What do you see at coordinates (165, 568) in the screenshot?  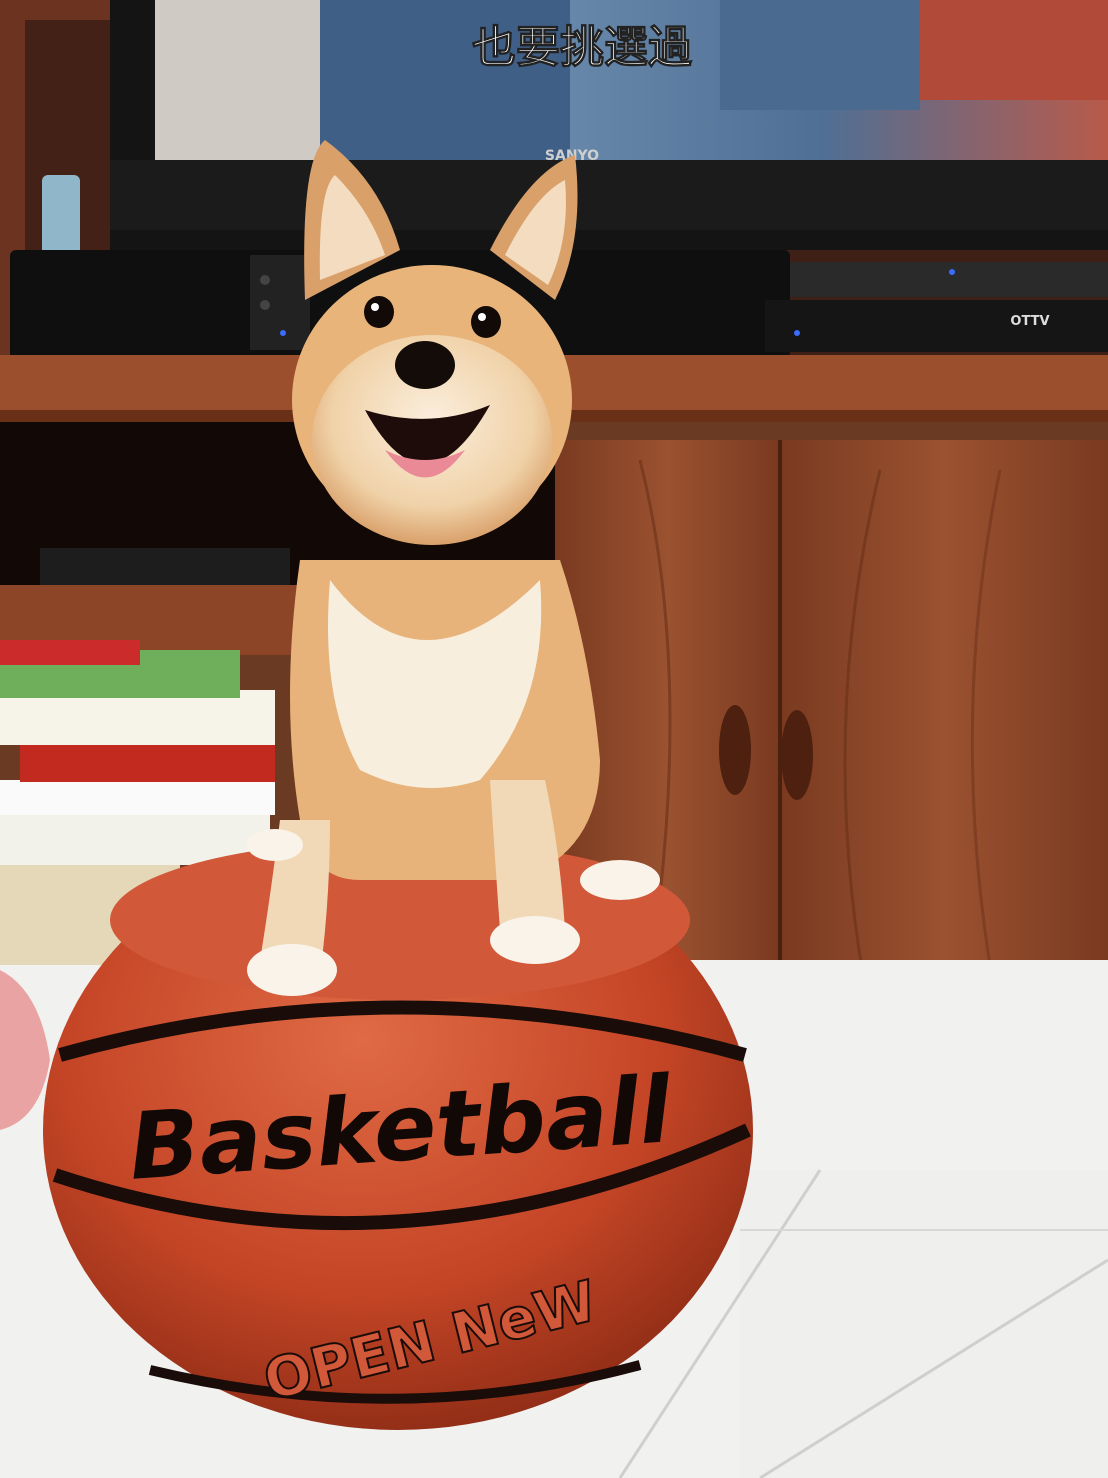 I see `receiver` at bounding box center [165, 568].